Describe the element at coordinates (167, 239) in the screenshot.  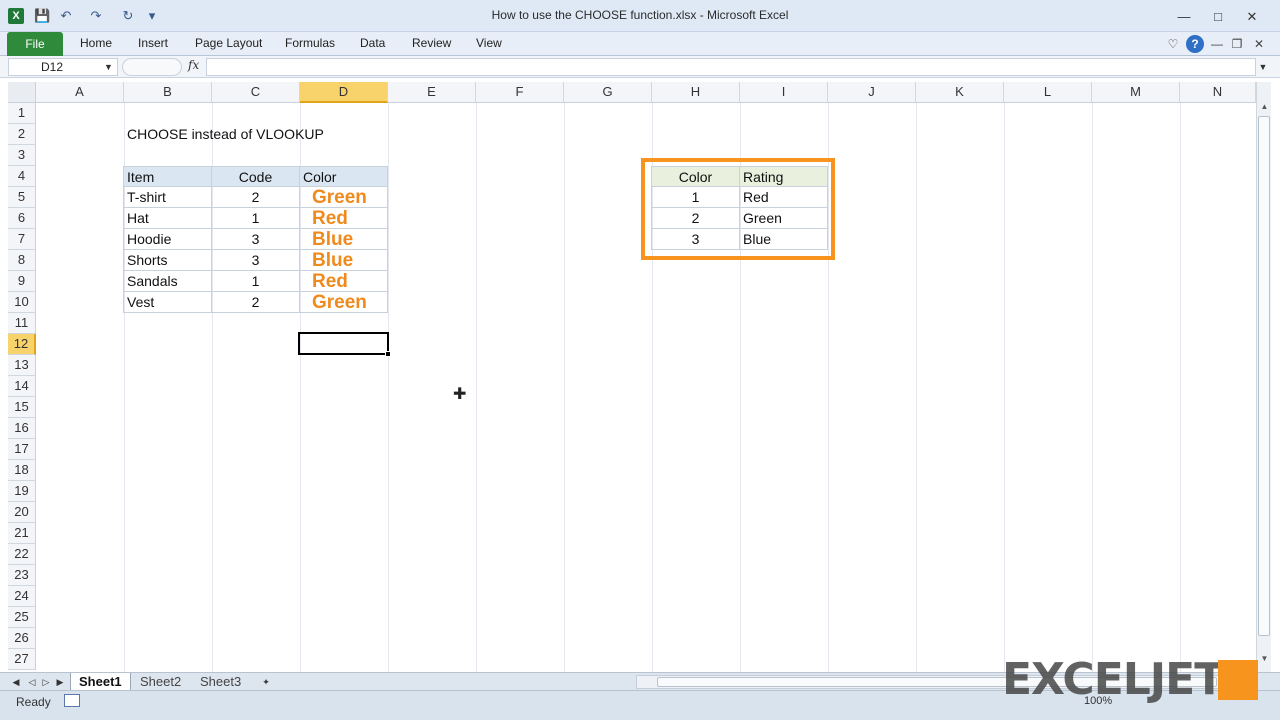
I see `table-cell-item: Hoodie` at that location.